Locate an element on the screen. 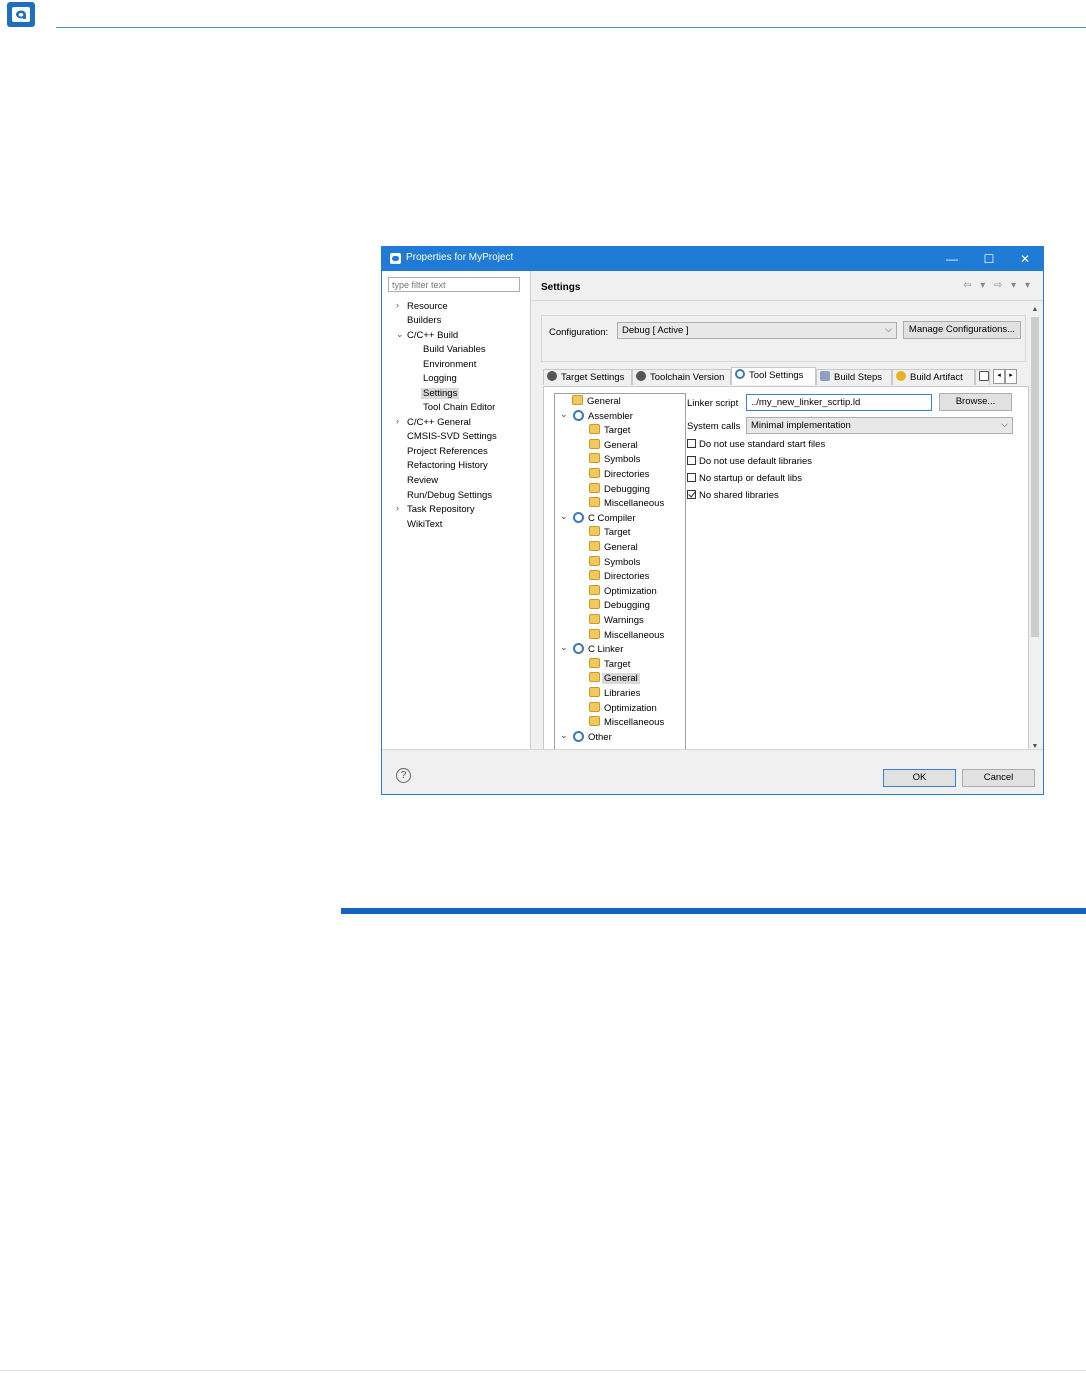 This screenshot has height=1373, width=1086. nav-item: Refactoring History is located at coordinates (447, 465).